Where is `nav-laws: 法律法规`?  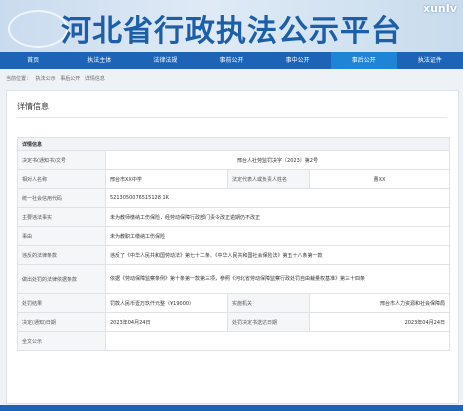 nav-laws: 法律法规 is located at coordinates (165, 60).